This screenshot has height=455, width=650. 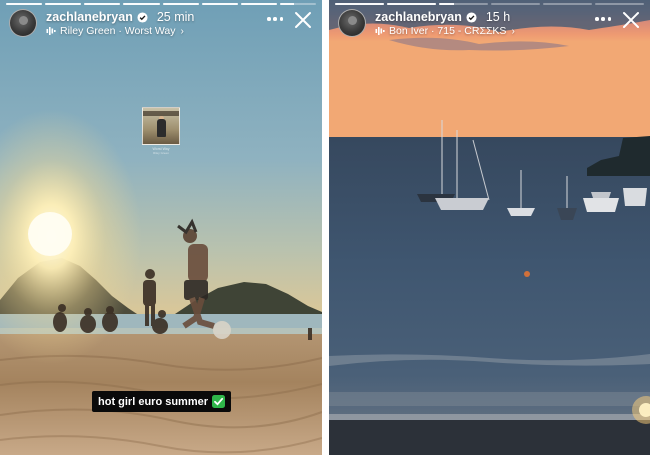 I want to click on music-attribution: Bon Iver · 715 - CRΣΣKS ›, so click(x=445, y=31).